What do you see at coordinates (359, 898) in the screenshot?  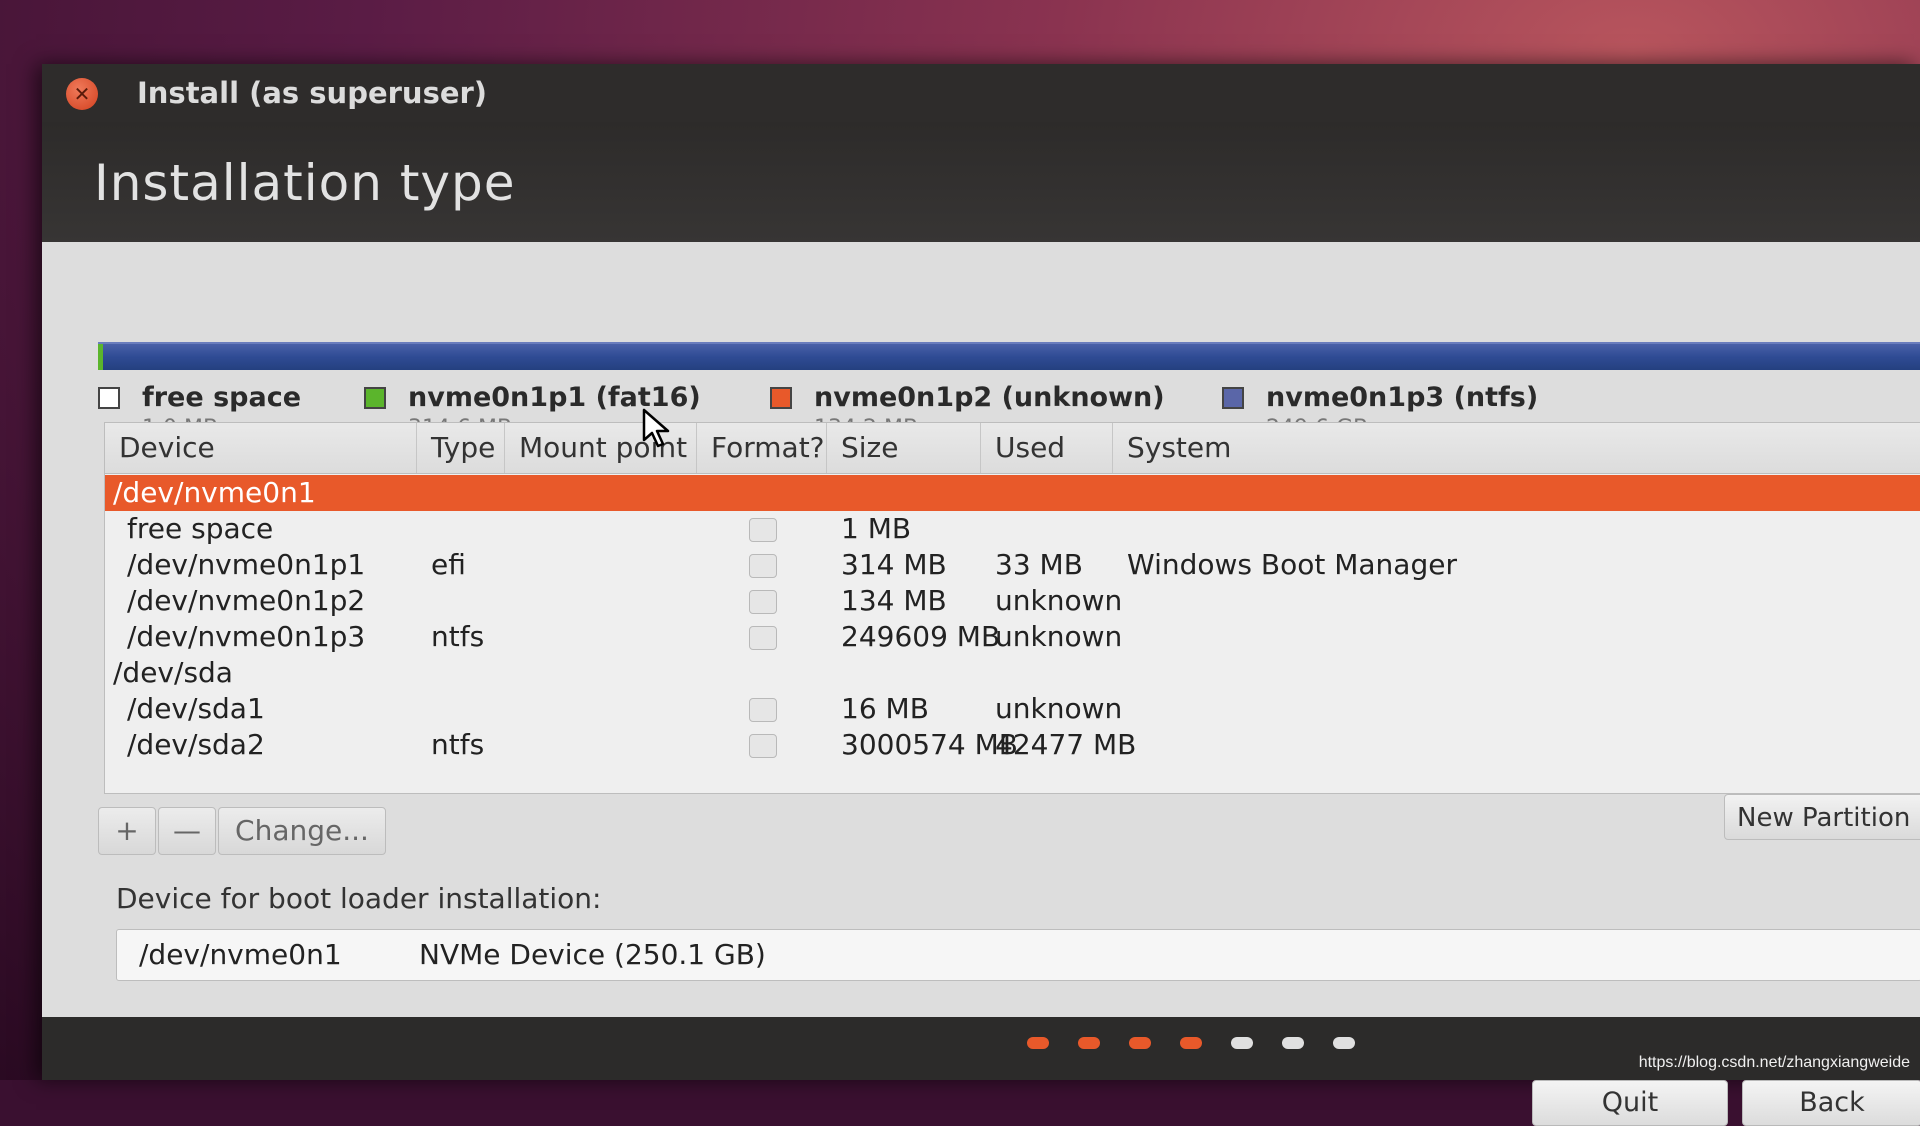 I see `bootloader-label: Device for boot loader installation:` at bounding box center [359, 898].